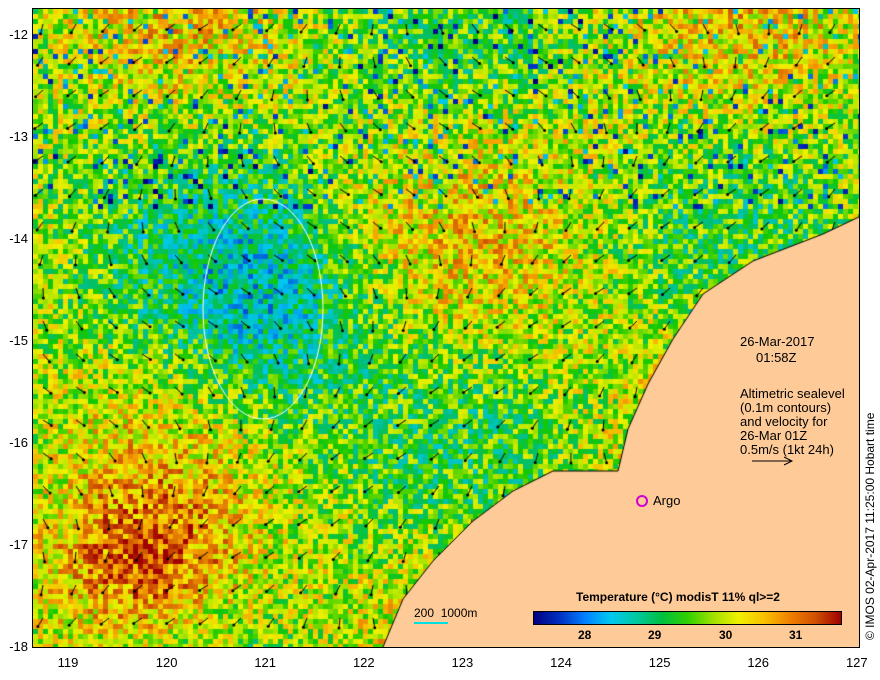  I want to click on lon-tick-label: 123, so click(462, 662).